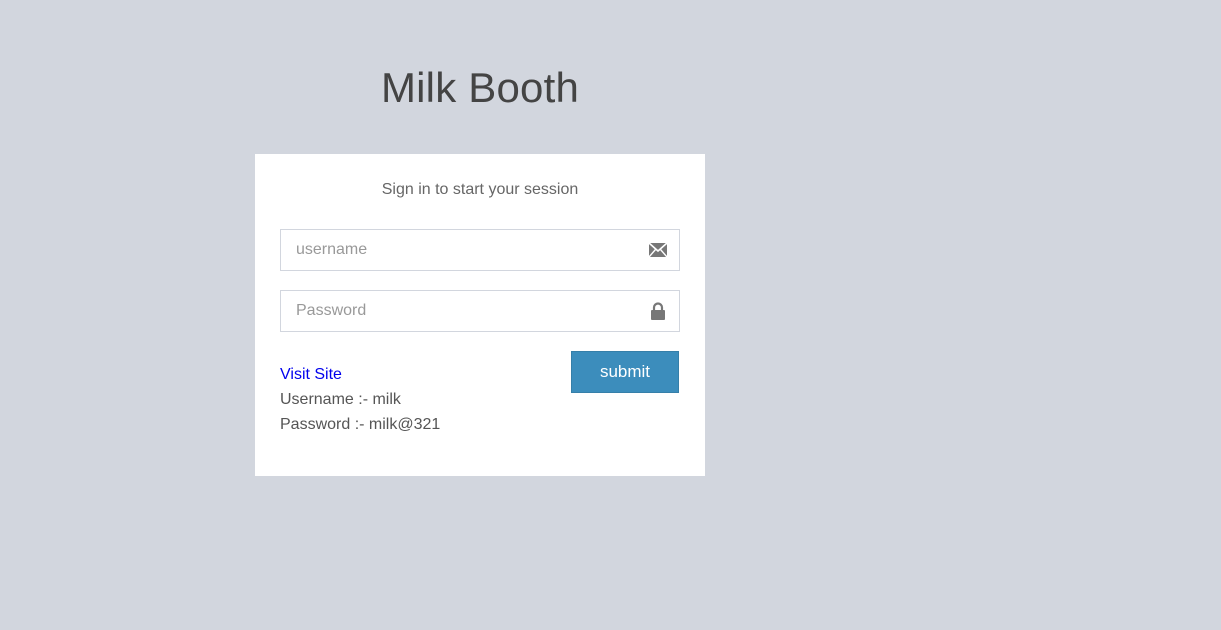  I want to click on envelope-icon, so click(658, 250).